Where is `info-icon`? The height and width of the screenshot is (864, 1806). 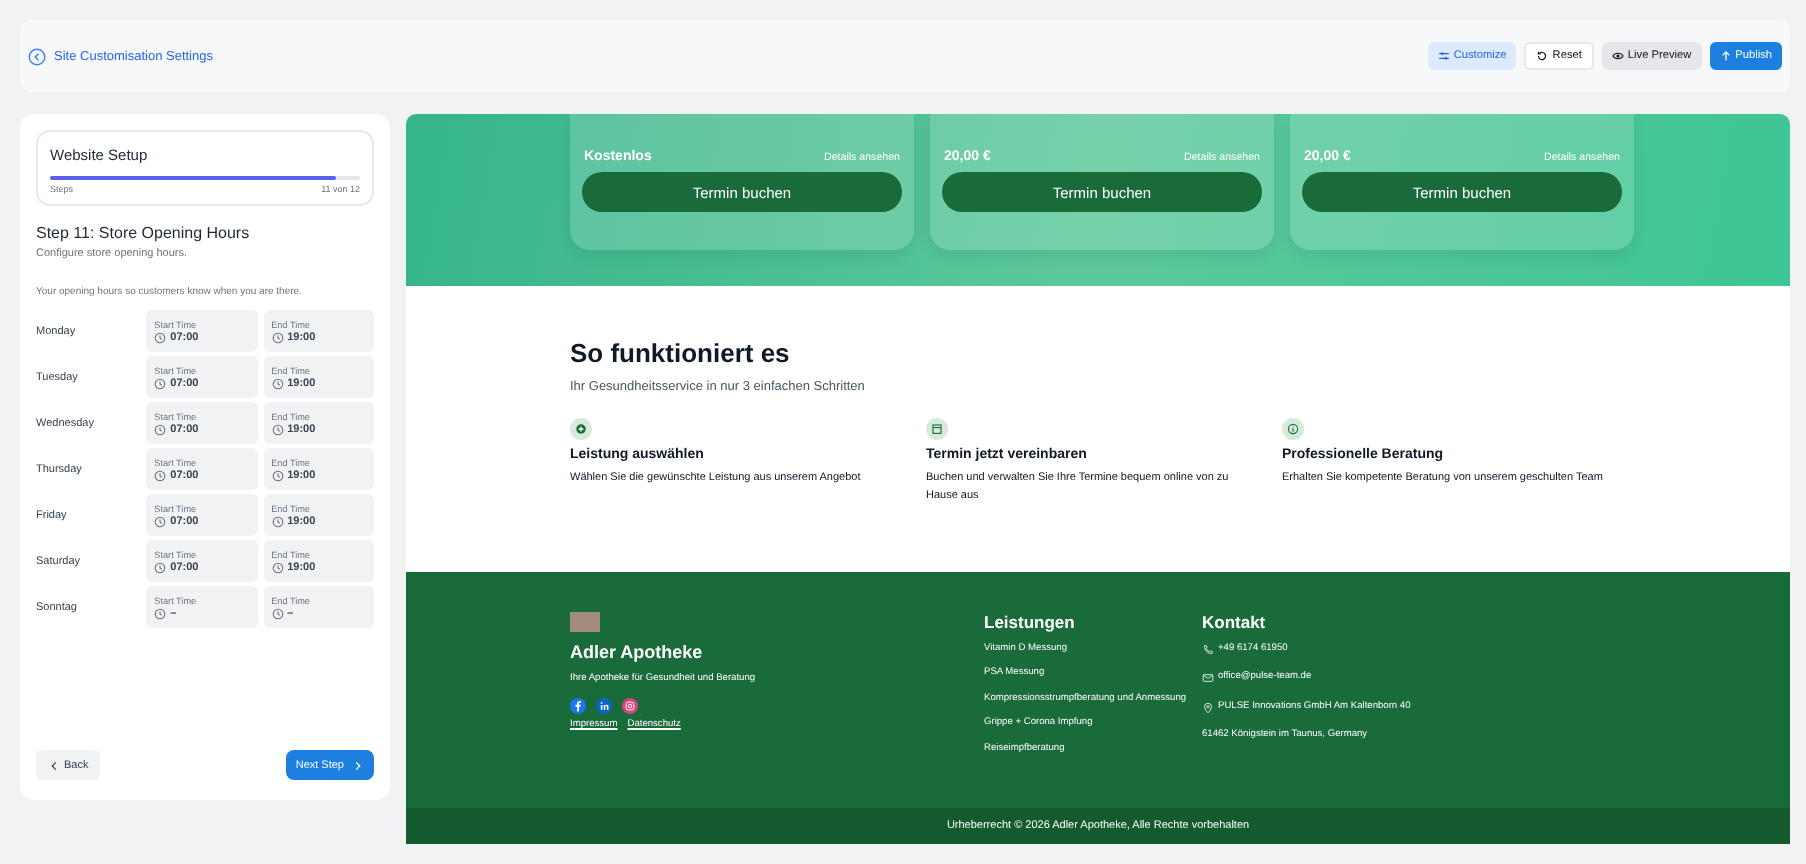 info-icon is located at coordinates (1293, 429).